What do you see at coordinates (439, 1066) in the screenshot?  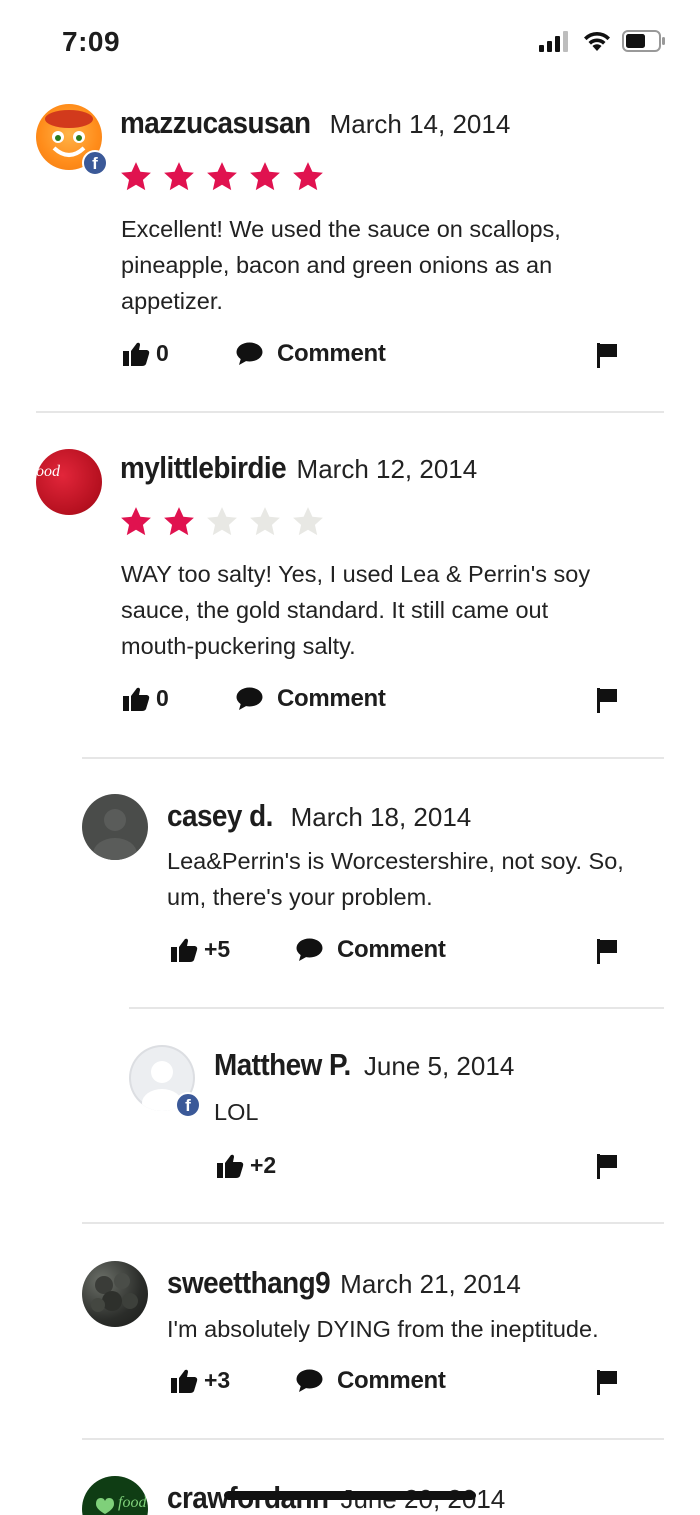 I see `reply-date: June 5, 2014` at bounding box center [439, 1066].